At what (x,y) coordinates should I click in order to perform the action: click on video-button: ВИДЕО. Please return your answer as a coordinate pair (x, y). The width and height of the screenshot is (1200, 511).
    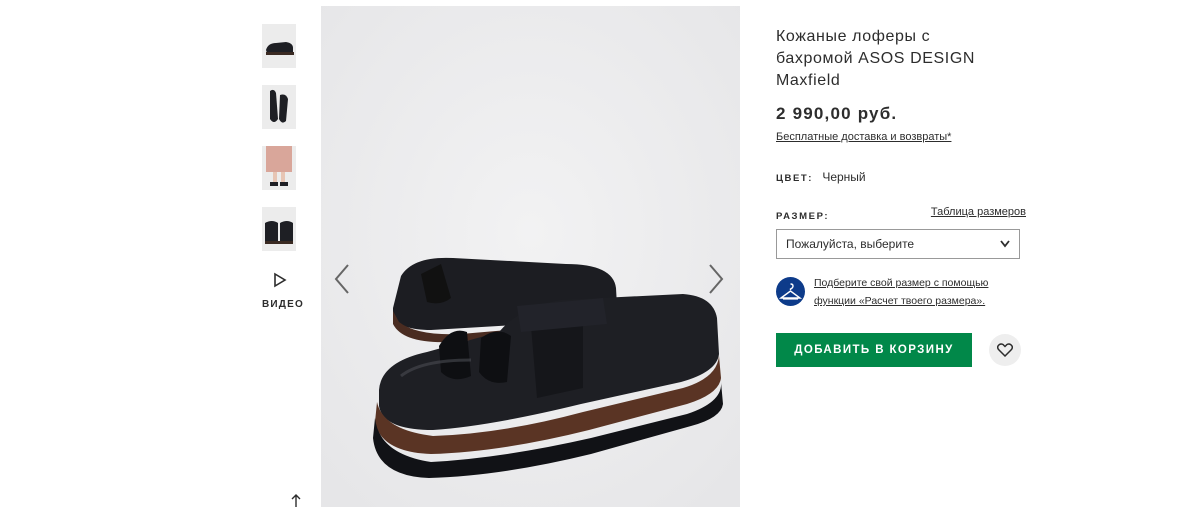
    Looking at the image, I should click on (282, 292).